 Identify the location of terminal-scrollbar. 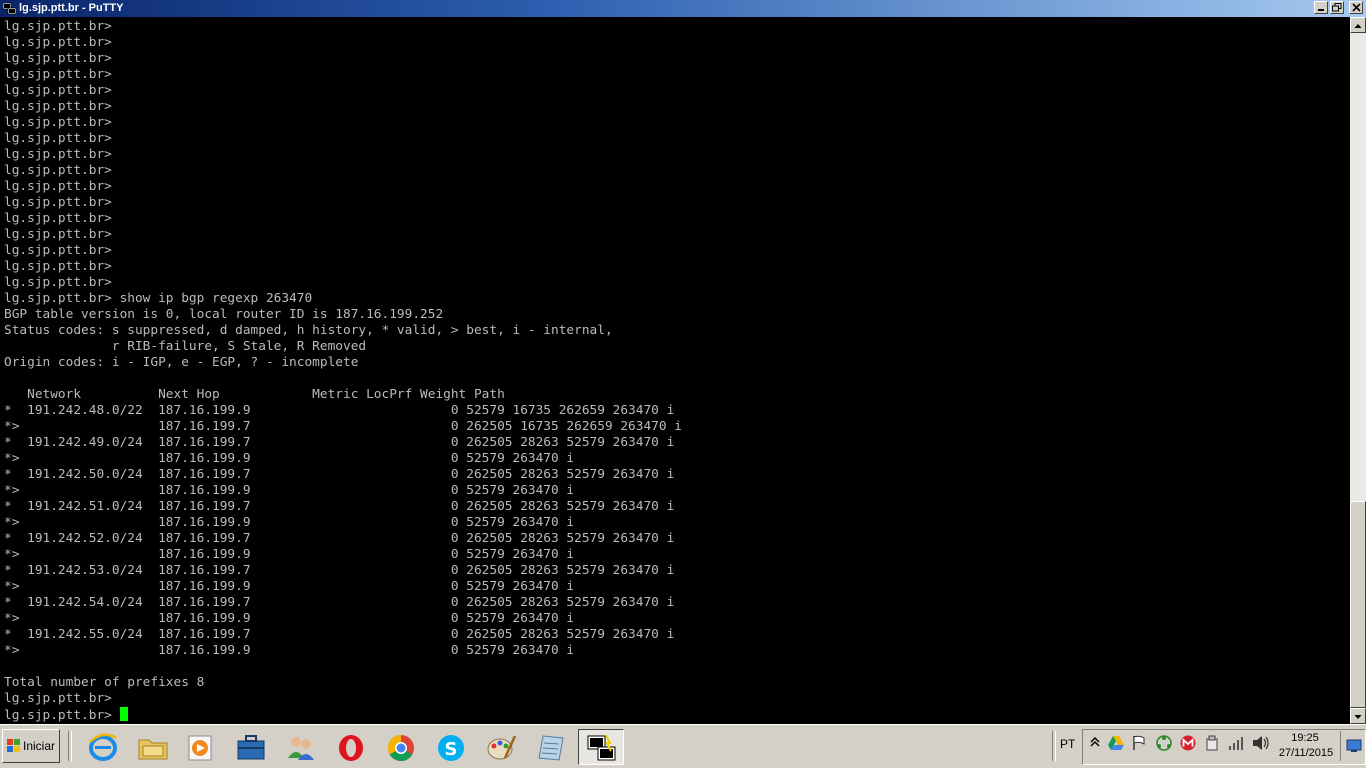
(1358, 370).